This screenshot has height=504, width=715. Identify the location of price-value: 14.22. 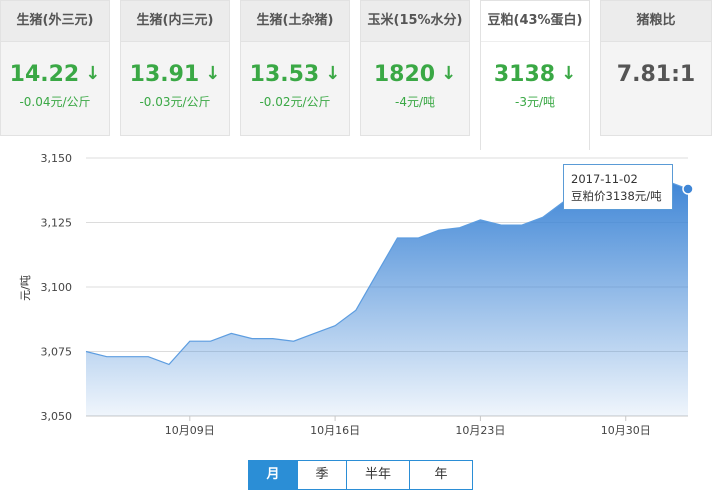
(44, 74).